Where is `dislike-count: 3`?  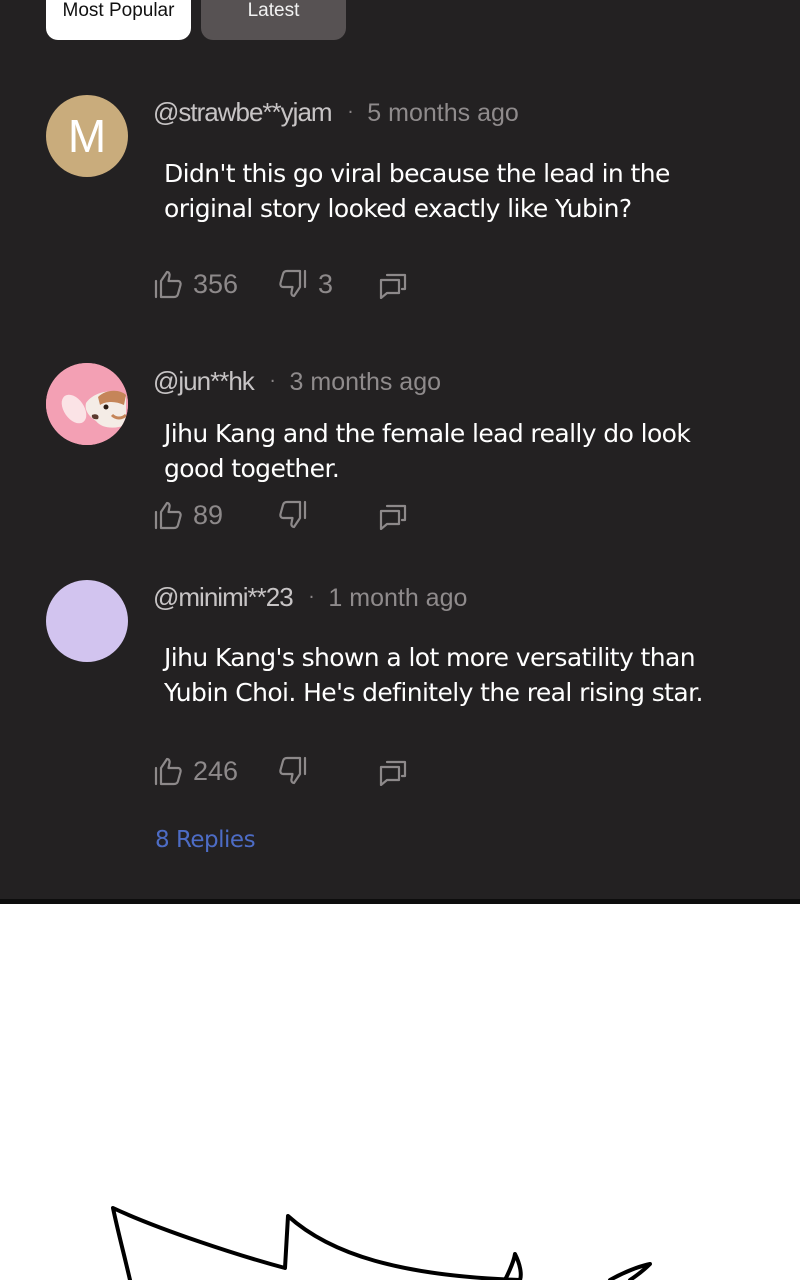
dislike-count: 3 is located at coordinates (326, 283).